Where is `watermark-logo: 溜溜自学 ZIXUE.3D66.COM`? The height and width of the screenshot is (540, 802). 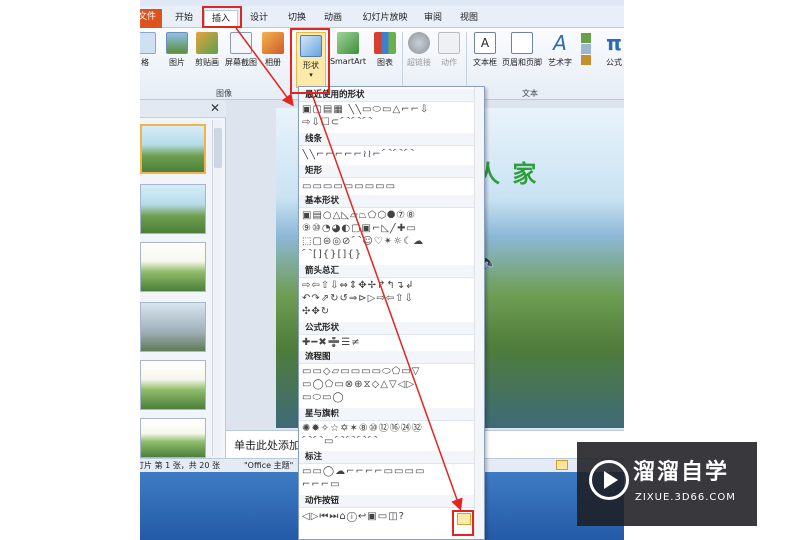 watermark-logo: 溜溜自学 ZIXUE.3D66.COM is located at coordinates (667, 484).